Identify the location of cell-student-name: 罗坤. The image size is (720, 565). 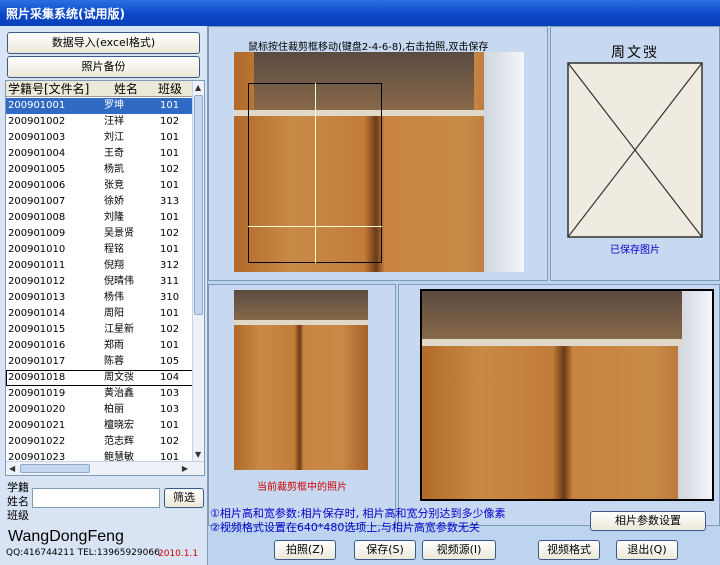
(114, 105).